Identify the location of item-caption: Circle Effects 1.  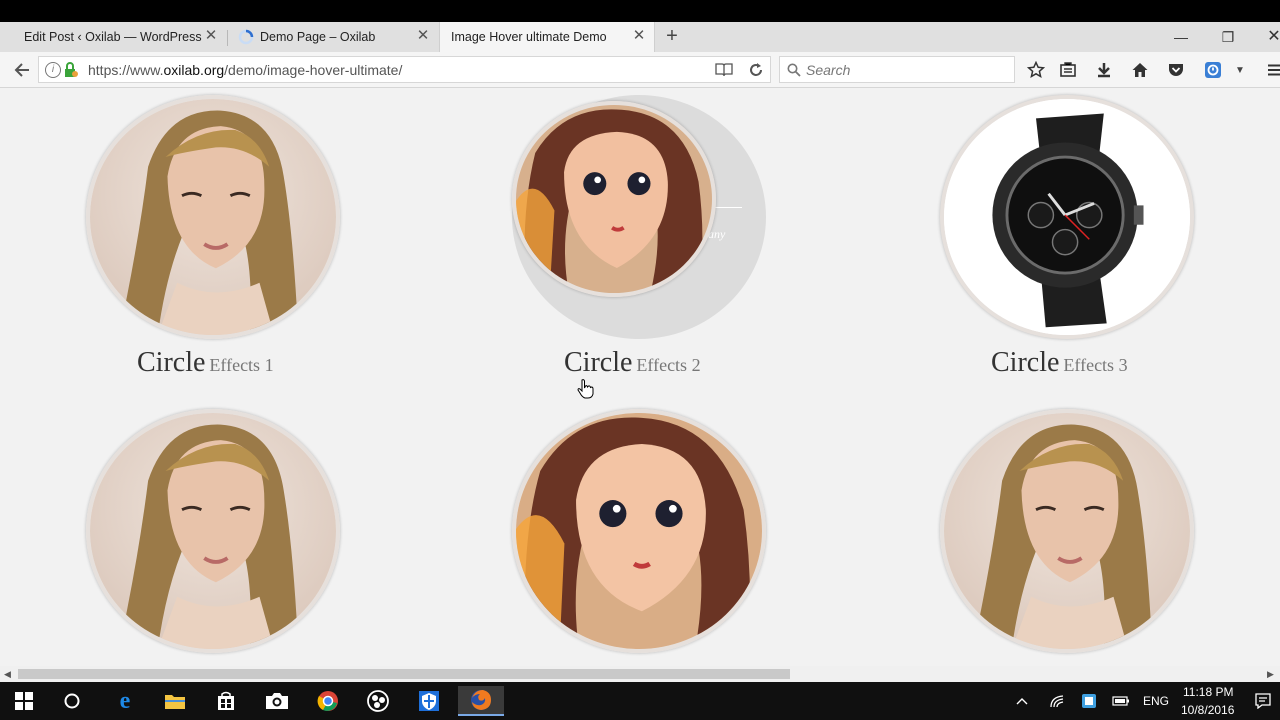
(205, 363).